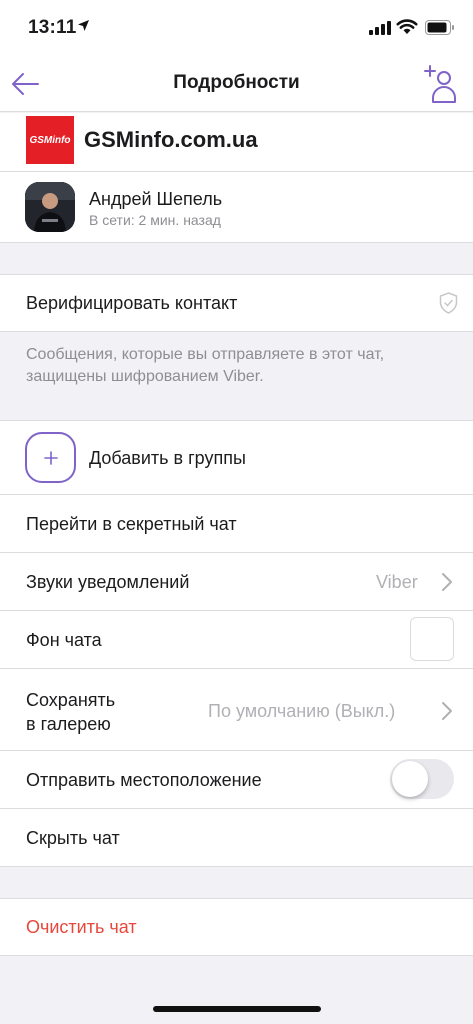 This screenshot has height=1024, width=473. Describe the element at coordinates (448, 303) in the screenshot. I see `shield-check-icon` at that location.